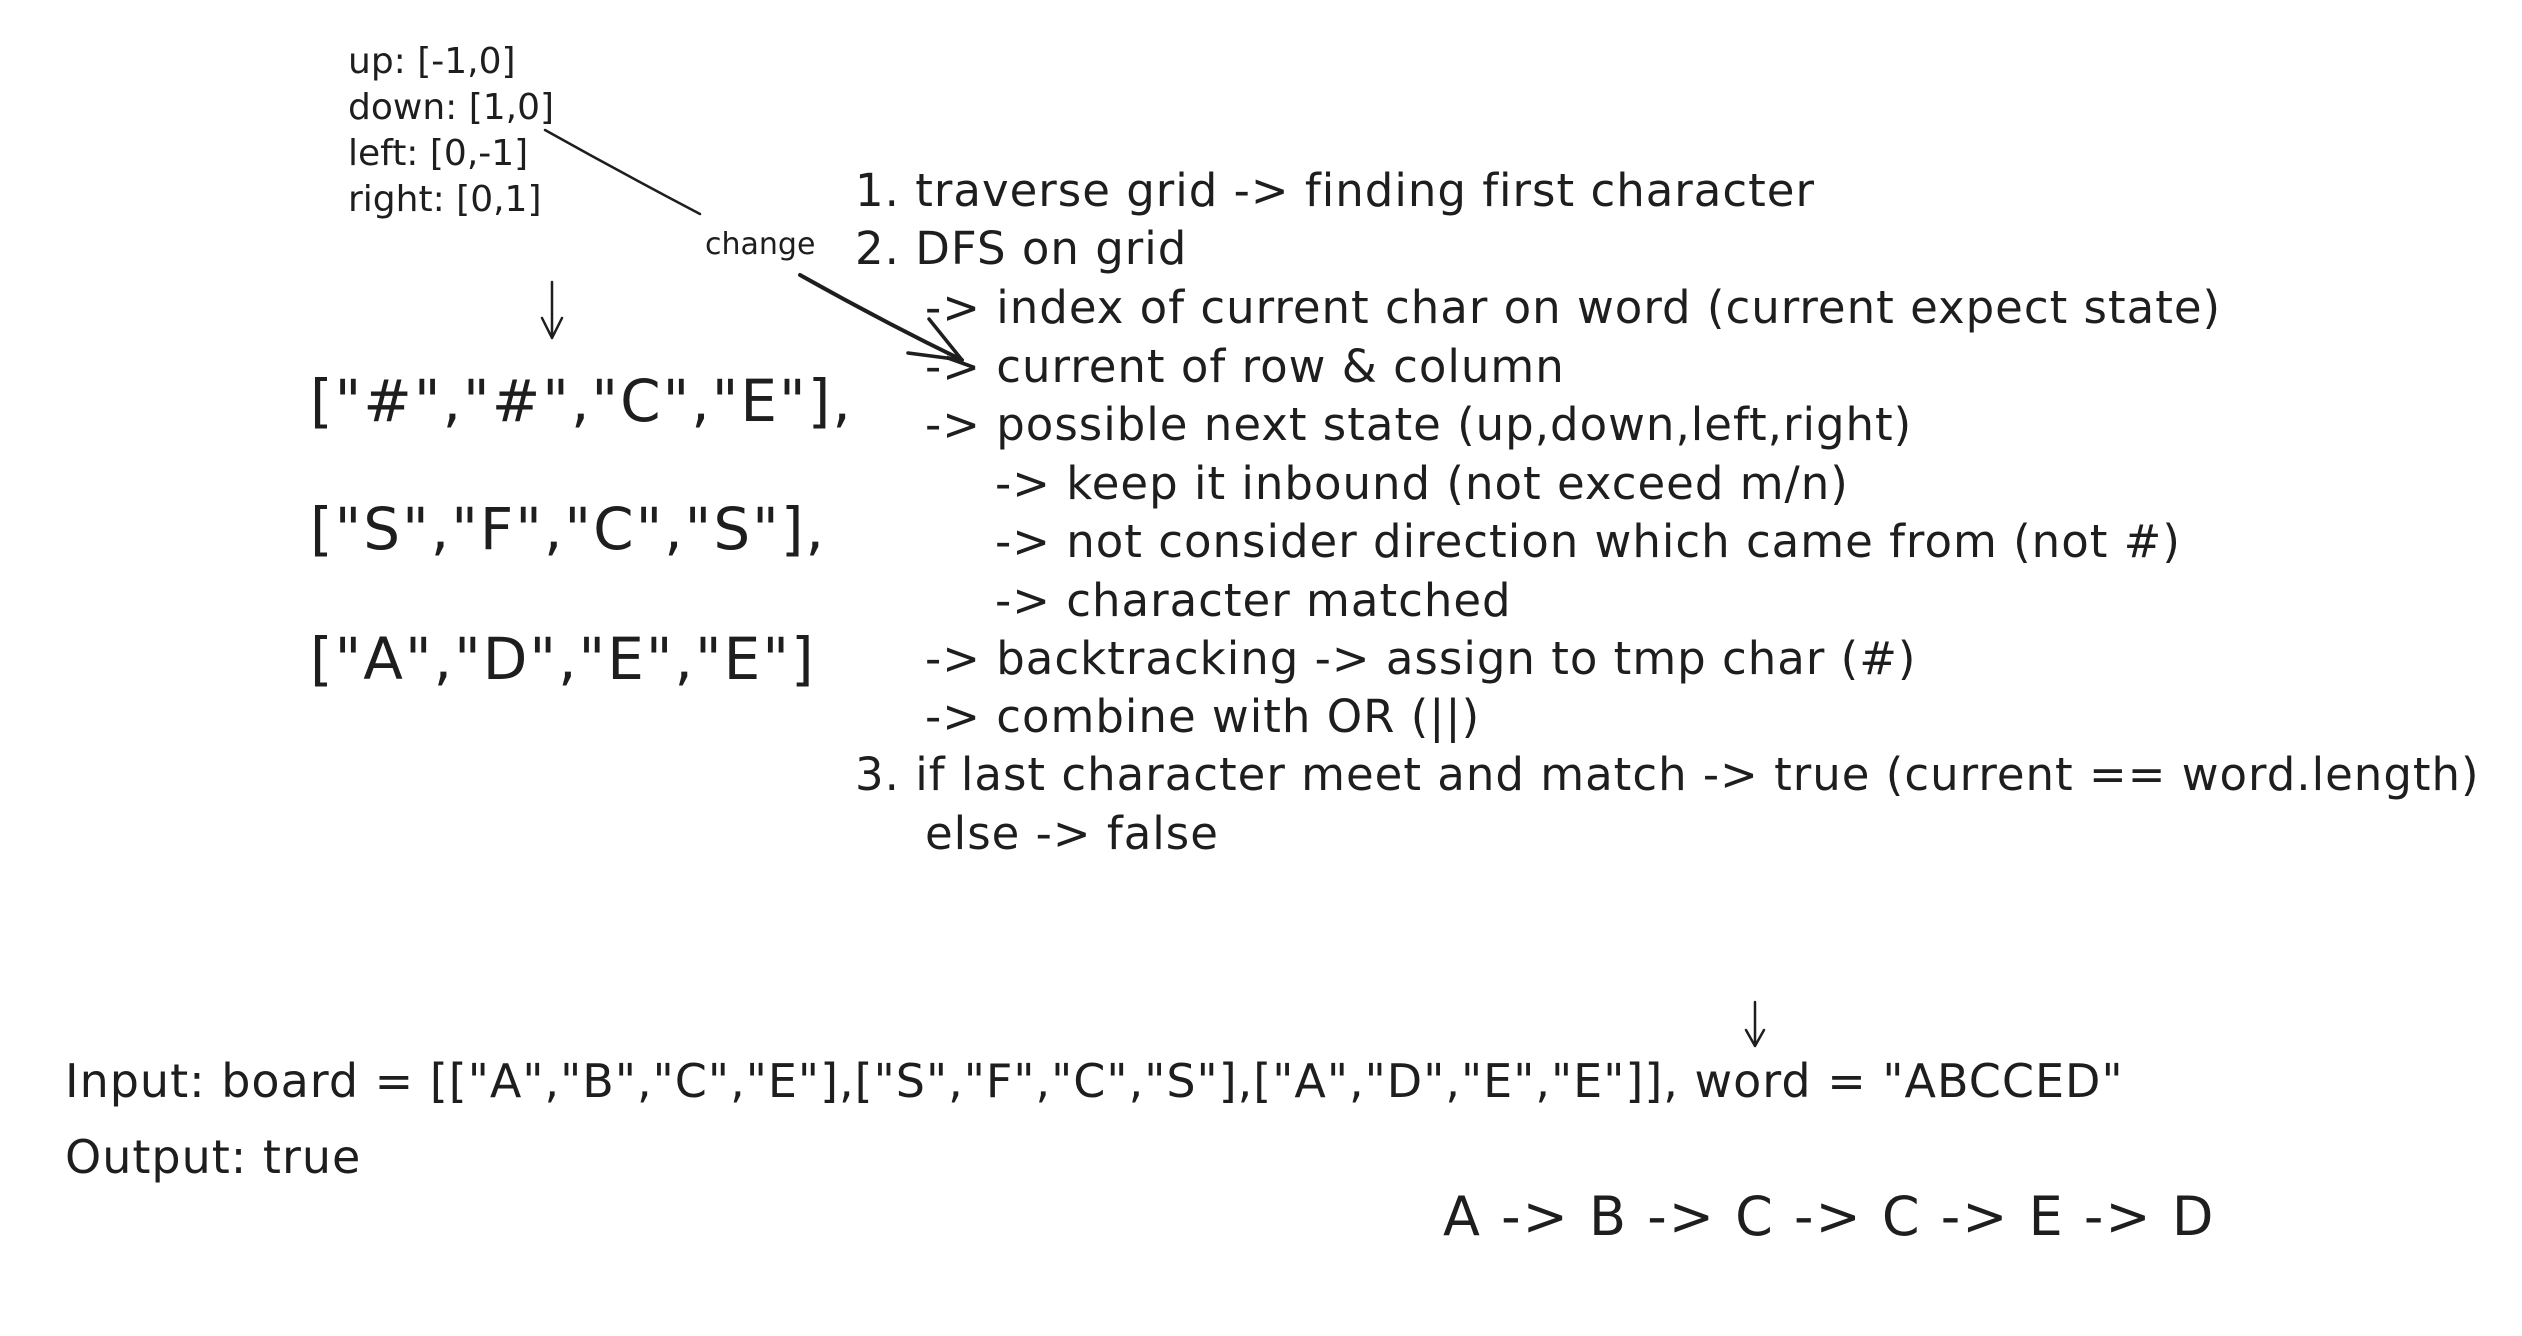 Image resolution: width=2522 pixels, height=1336 pixels. What do you see at coordinates (1829, 1216) in the screenshot?
I see `path-sequence: A -> B -> C -> C -> E -> D` at bounding box center [1829, 1216].